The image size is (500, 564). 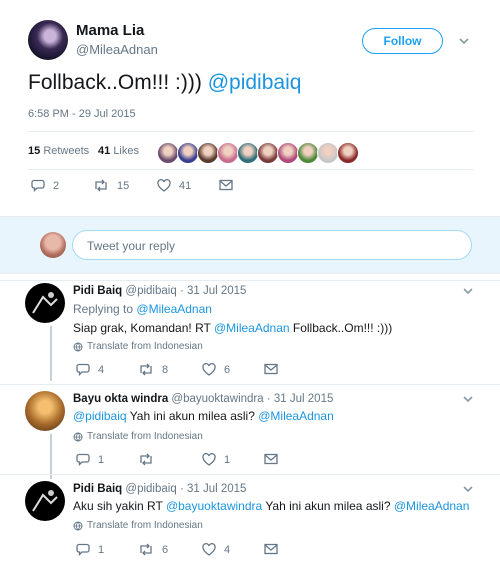 What do you see at coordinates (145, 436) in the screenshot?
I see `translate-label: Translate from Indonesian` at bounding box center [145, 436].